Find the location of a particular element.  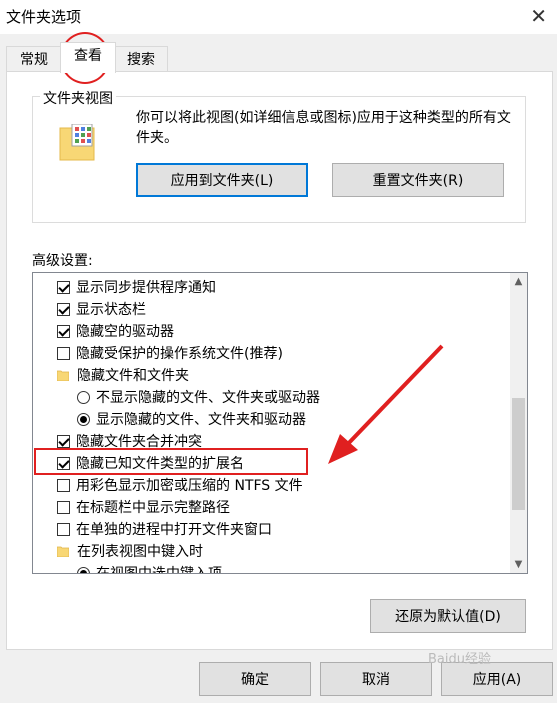

tab-search-label: 搜索 is located at coordinates (141, 60).